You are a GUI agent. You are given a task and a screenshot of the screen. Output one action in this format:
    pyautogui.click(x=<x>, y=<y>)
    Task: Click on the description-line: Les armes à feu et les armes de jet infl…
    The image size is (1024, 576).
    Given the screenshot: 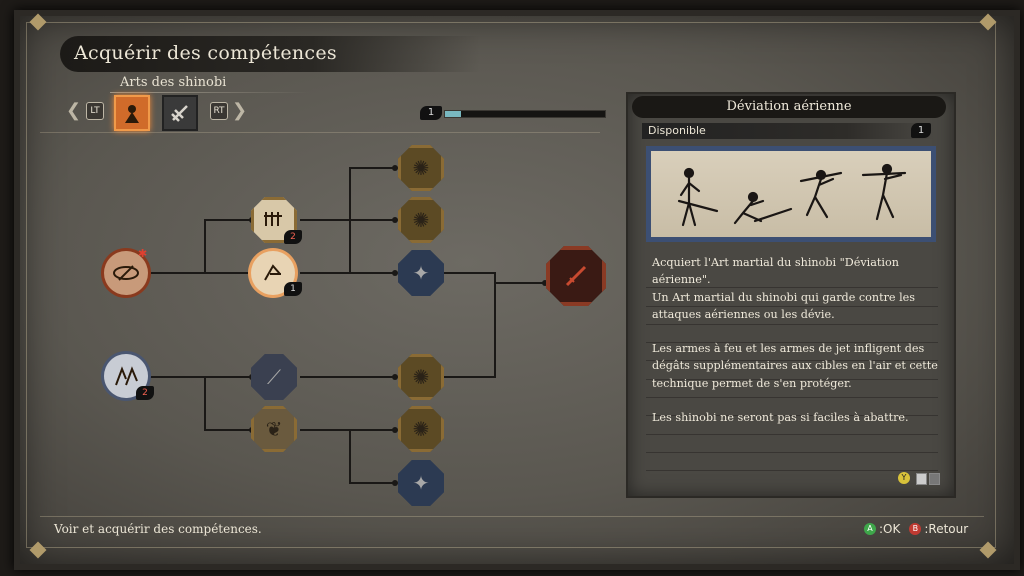 What is the action you would take?
    pyautogui.click(x=795, y=366)
    